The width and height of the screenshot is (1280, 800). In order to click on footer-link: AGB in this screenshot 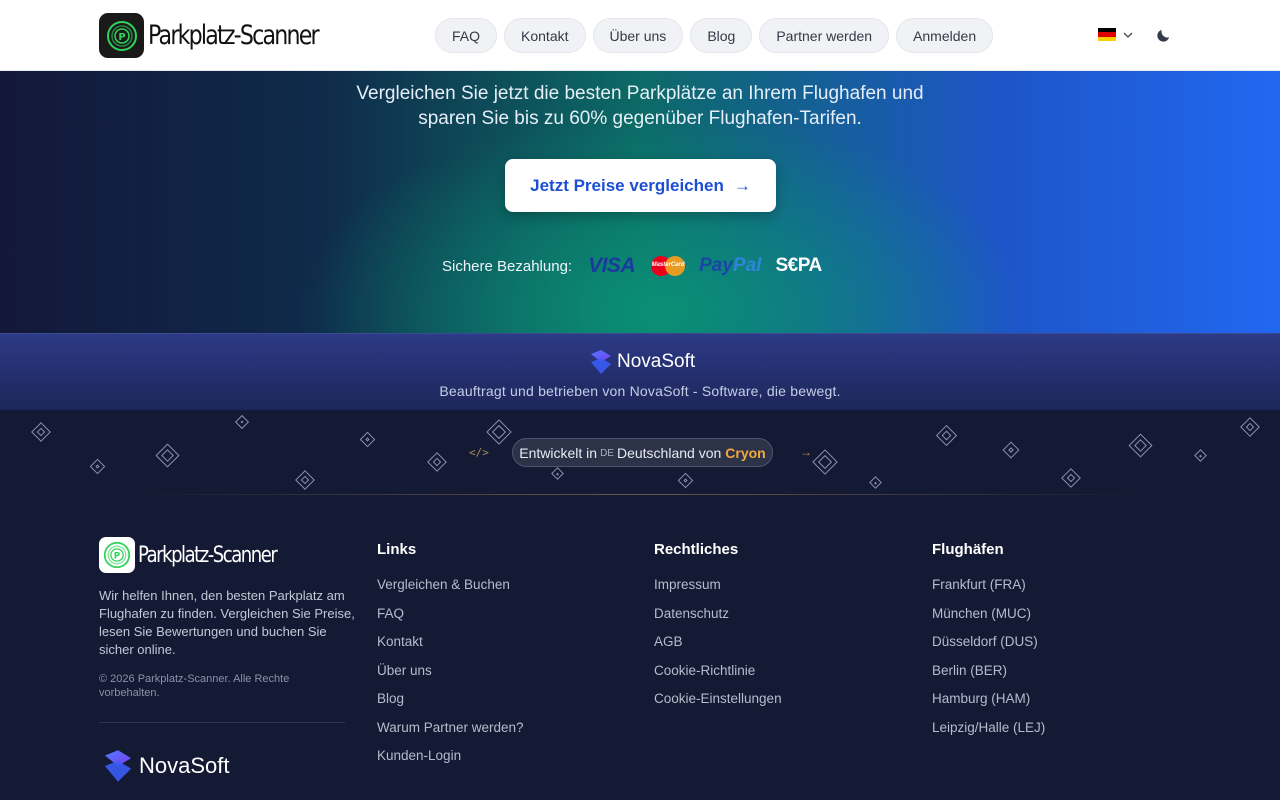, I will do `click(718, 648)`.